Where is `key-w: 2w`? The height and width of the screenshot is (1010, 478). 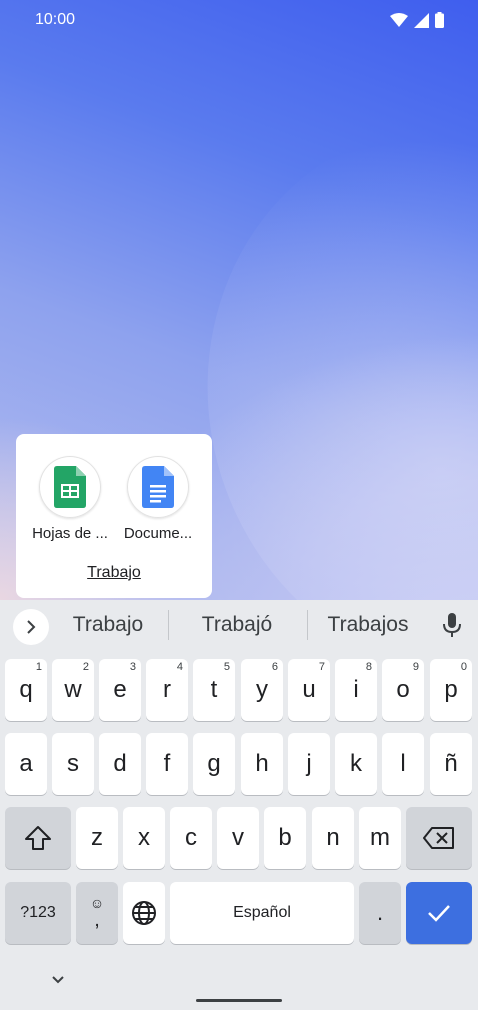 key-w: 2w is located at coordinates (73, 690).